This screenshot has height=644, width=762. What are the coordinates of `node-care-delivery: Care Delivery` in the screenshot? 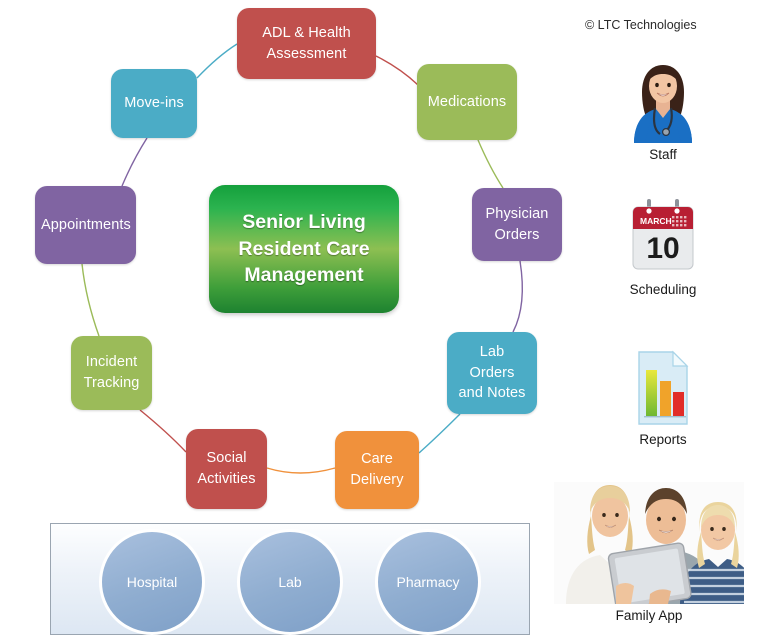 It's located at (377, 470).